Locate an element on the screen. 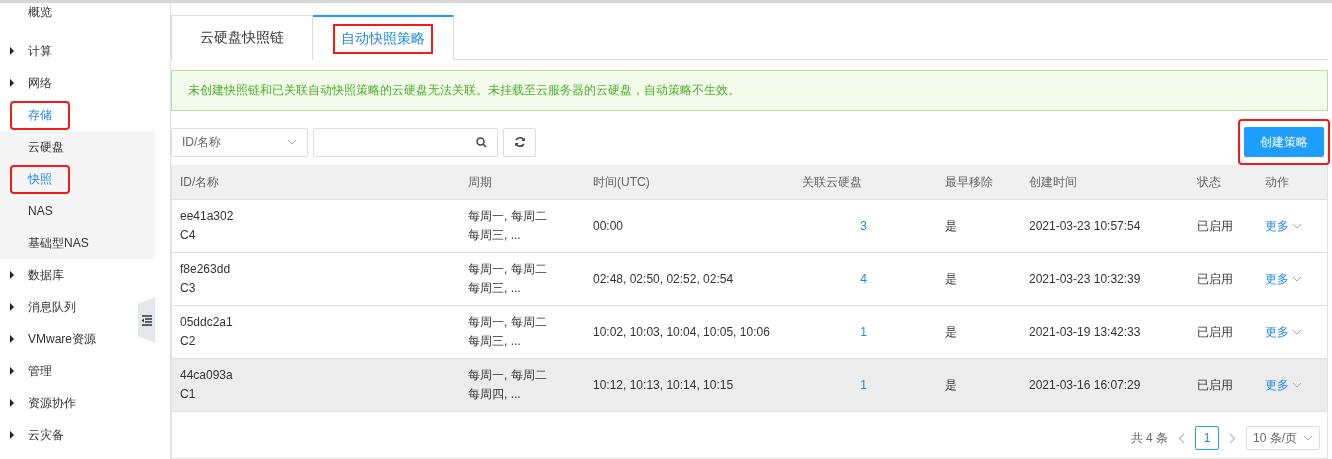  column-header: 关联云硬盘 is located at coordinates (832, 182).